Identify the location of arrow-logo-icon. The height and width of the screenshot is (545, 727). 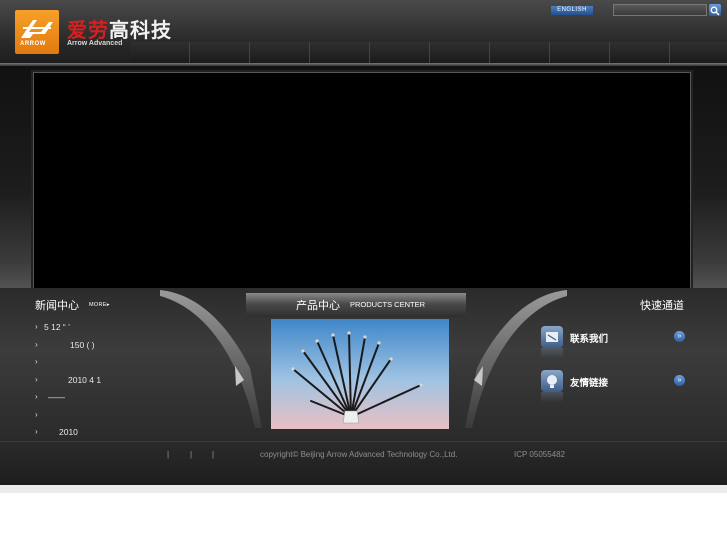
(37, 29).